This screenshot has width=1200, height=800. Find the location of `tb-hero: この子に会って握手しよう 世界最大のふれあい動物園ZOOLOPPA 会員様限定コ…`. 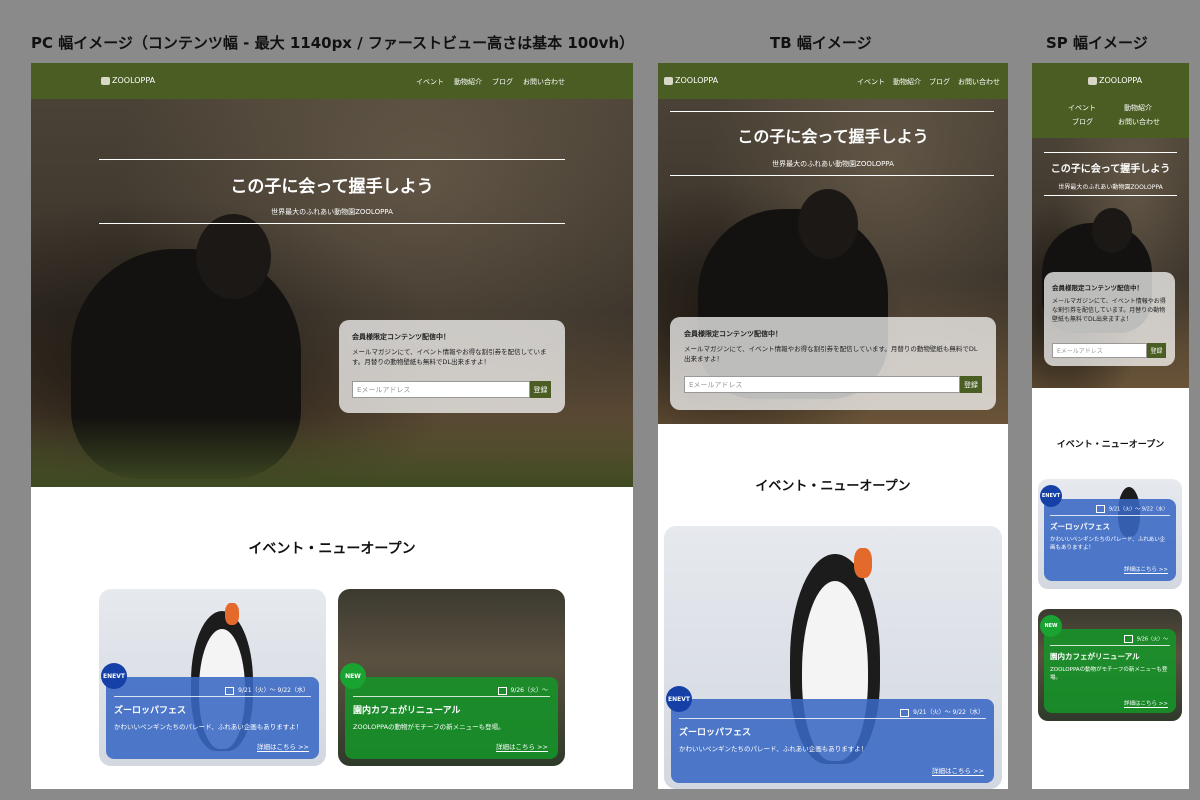

tb-hero: この子に会って握手しよう 世界最大のふれあい動物園ZOOLOPPA 会員様限定コ… is located at coordinates (833, 261).